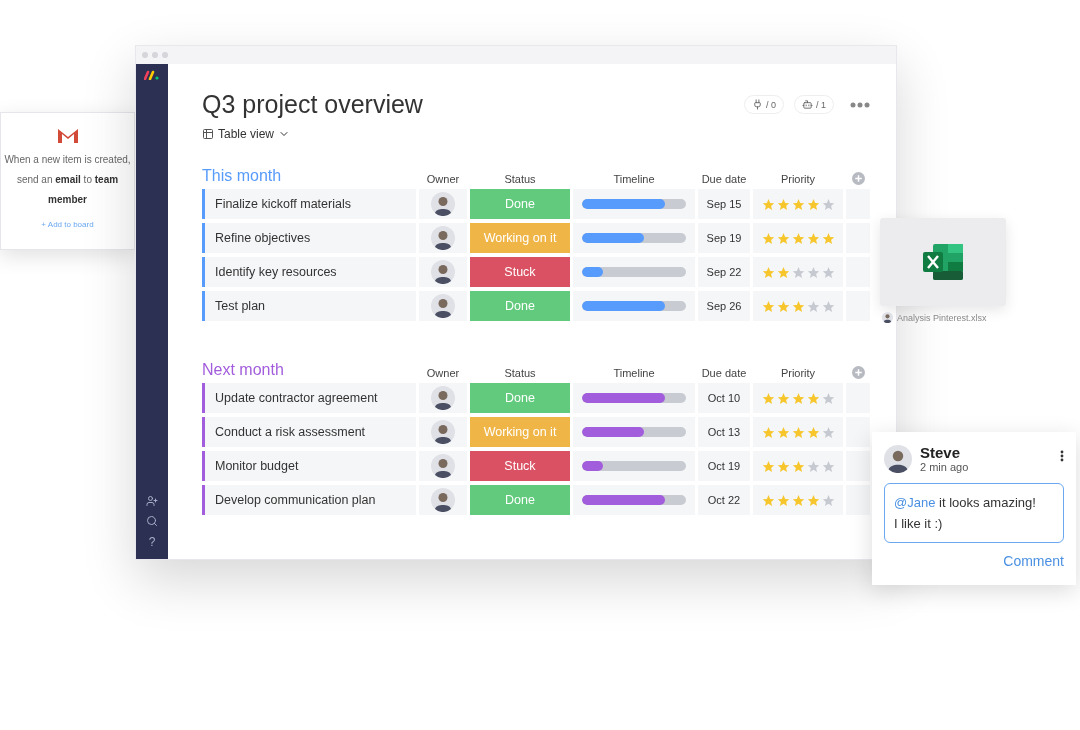 Image resolution: width=1080 pixels, height=730 pixels. What do you see at coordinates (152, 542) in the screenshot?
I see `help-button: ?` at bounding box center [152, 542].